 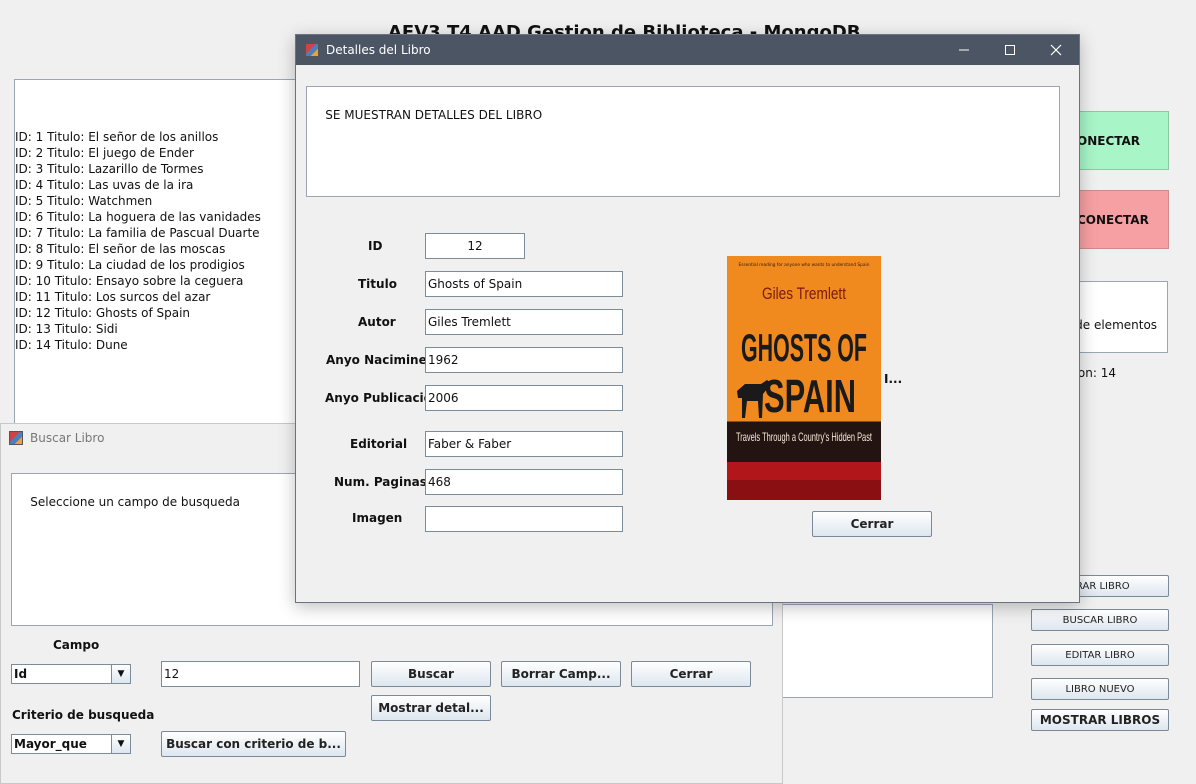 I want to click on paginas-field: 468, so click(x=524, y=482).